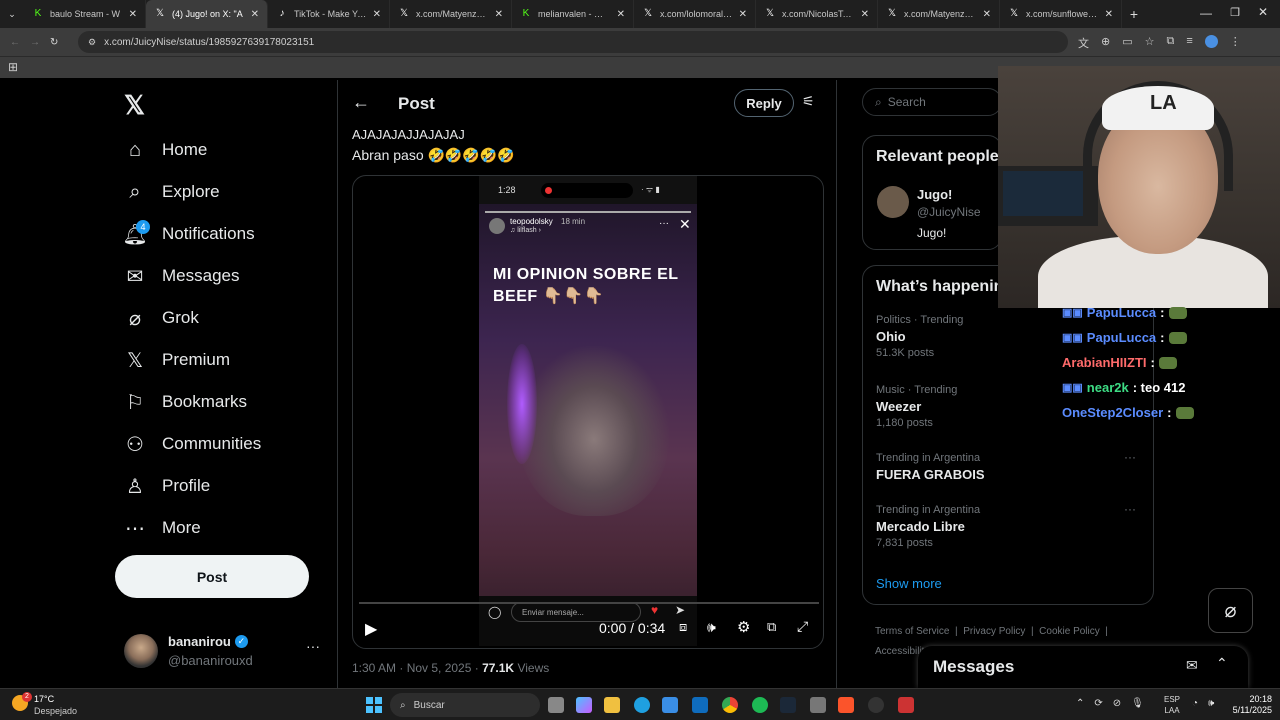  What do you see at coordinates (906, 705) in the screenshot?
I see `media-app-icon` at bounding box center [906, 705].